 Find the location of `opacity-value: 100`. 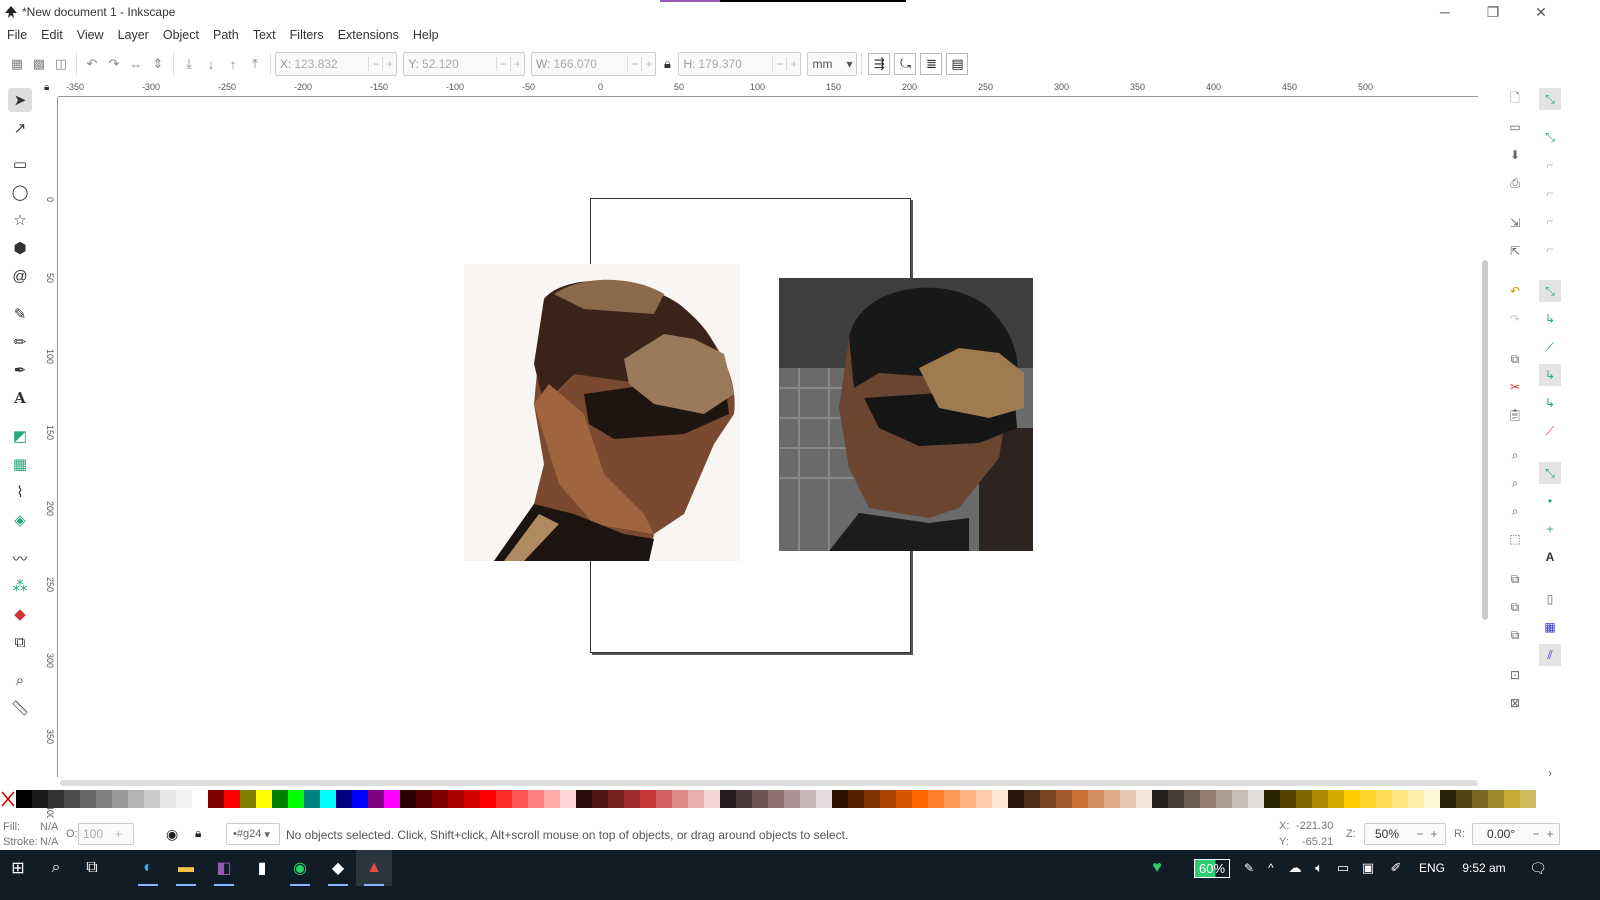

opacity-value: 100 is located at coordinates (97, 834).